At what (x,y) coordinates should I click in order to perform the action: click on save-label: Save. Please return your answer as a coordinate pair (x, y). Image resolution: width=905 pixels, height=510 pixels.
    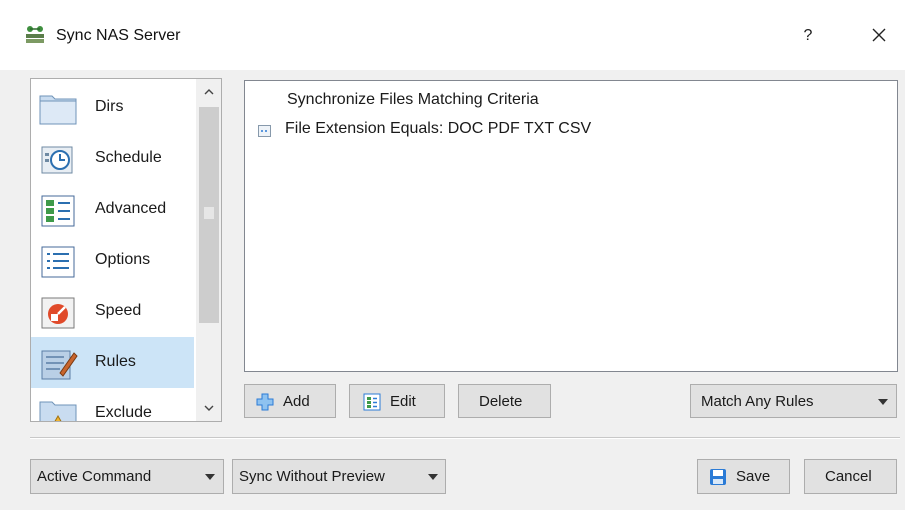
    Looking at the image, I should click on (753, 476).